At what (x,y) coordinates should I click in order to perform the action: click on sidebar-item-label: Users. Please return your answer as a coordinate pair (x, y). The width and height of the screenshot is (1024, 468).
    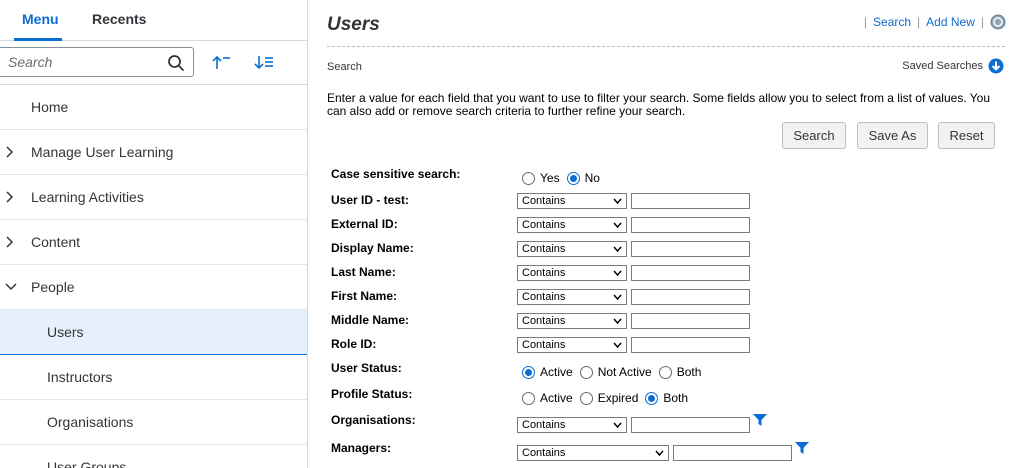
    Looking at the image, I should click on (65, 332).